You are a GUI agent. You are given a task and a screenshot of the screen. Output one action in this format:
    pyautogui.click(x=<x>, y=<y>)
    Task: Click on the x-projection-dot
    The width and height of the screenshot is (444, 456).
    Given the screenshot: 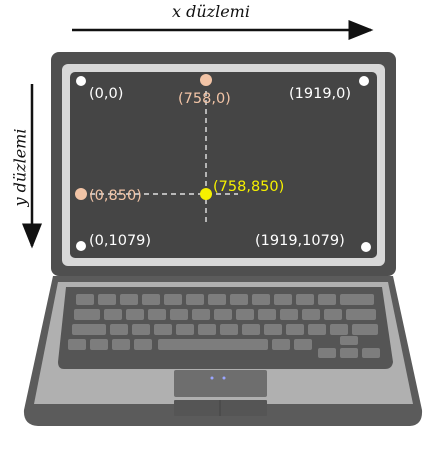 What is the action you would take?
    pyautogui.click(x=206, y=80)
    